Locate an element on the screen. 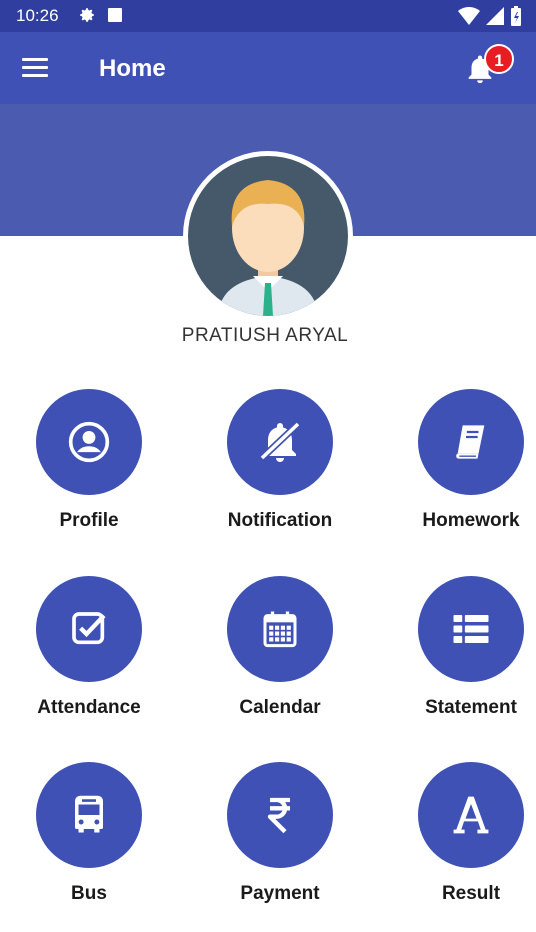 This screenshot has height=932, width=536. payment-button is located at coordinates (280, 815).